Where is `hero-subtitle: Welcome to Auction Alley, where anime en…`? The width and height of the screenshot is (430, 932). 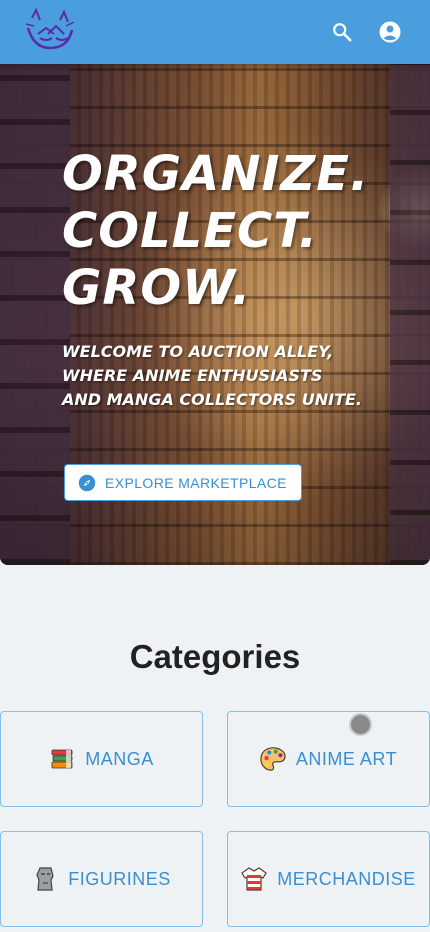 hero-subtitle: Welcome to Auction Alley, where anime en… is located at coordinates (212, 375).